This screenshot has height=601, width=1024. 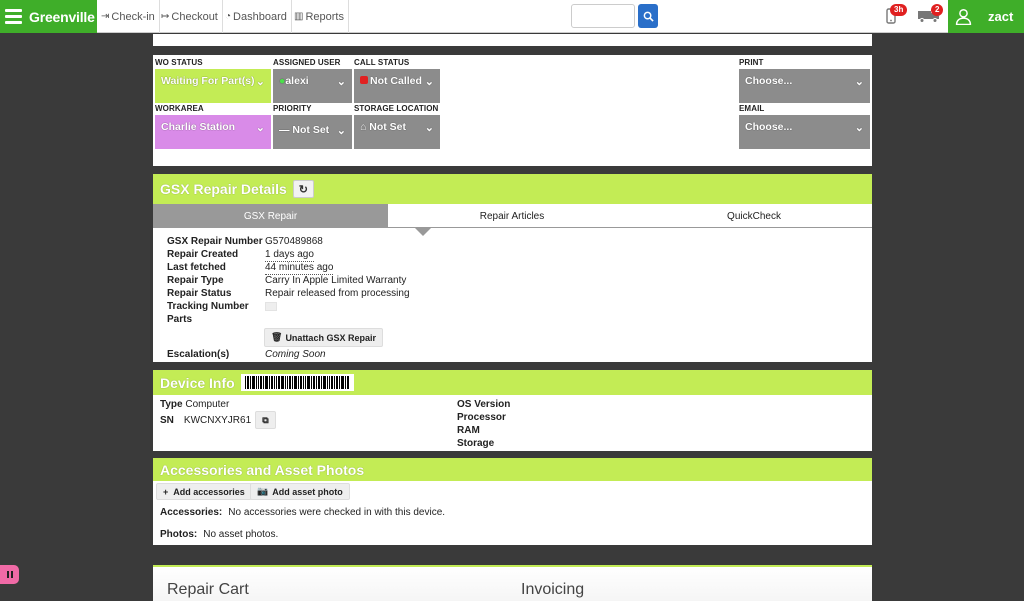 I want to click on wo-status-value: Waiting For Part(s), so click(x=208, y=81).